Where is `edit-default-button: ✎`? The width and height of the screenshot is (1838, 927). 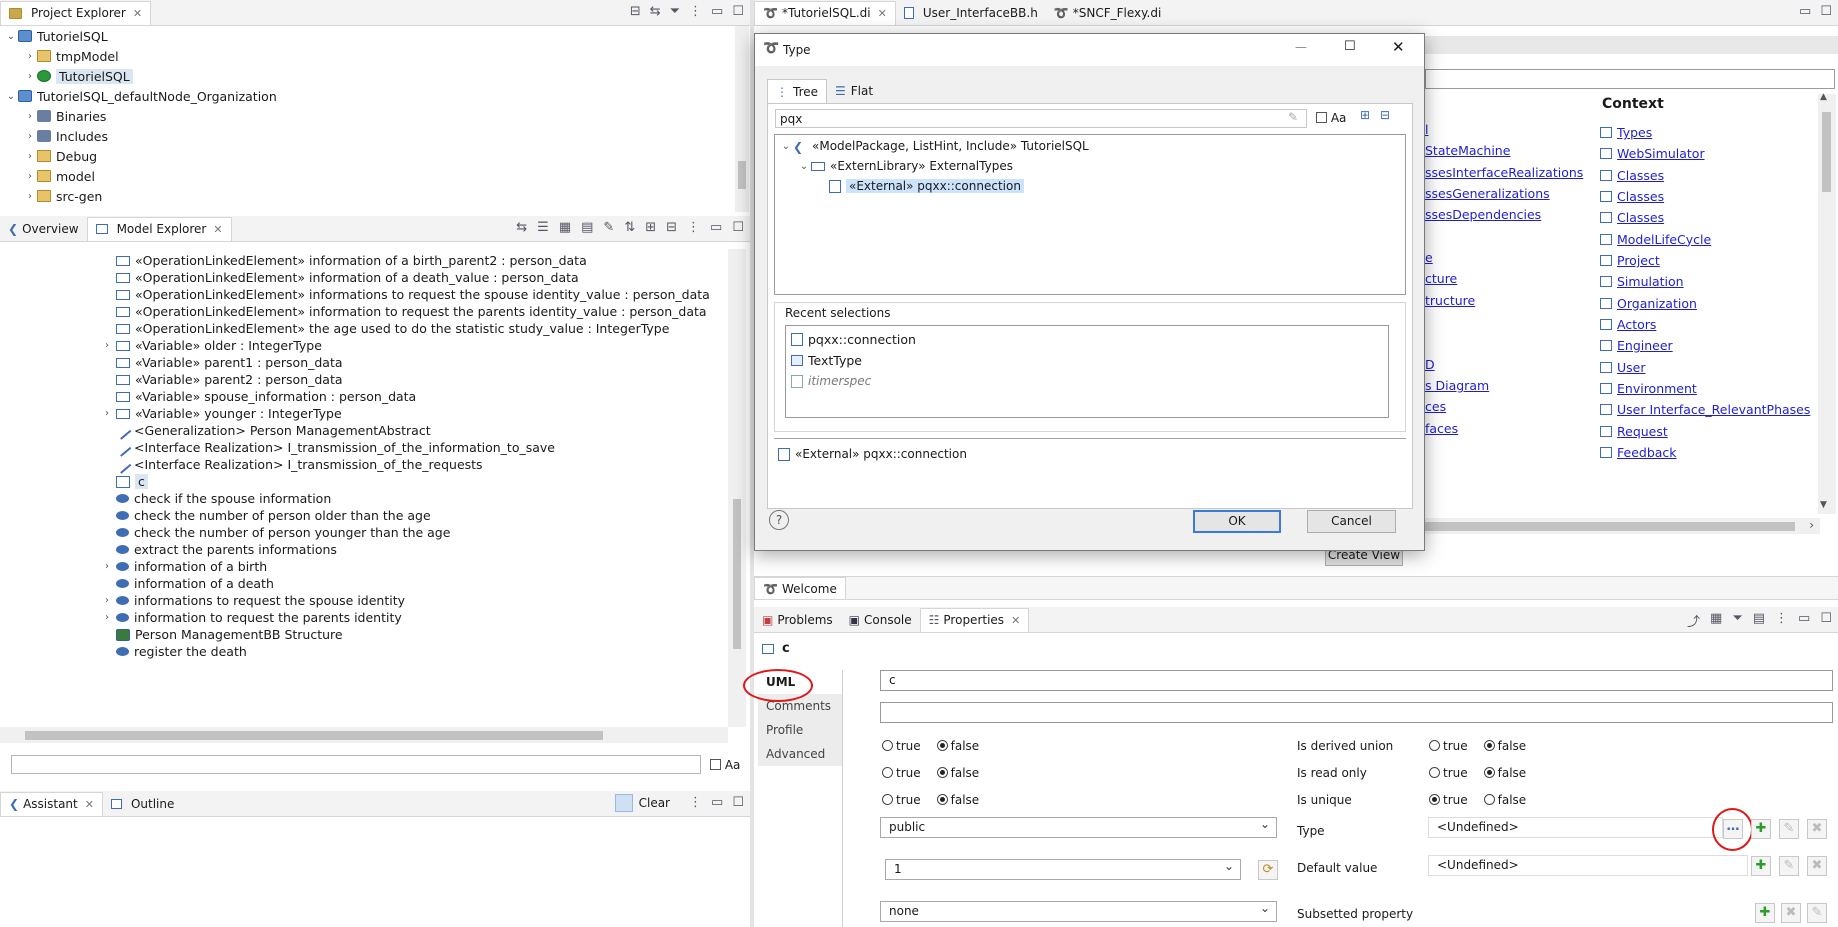
edit-default-button: ✎ is located at coordinates (1789, 866).